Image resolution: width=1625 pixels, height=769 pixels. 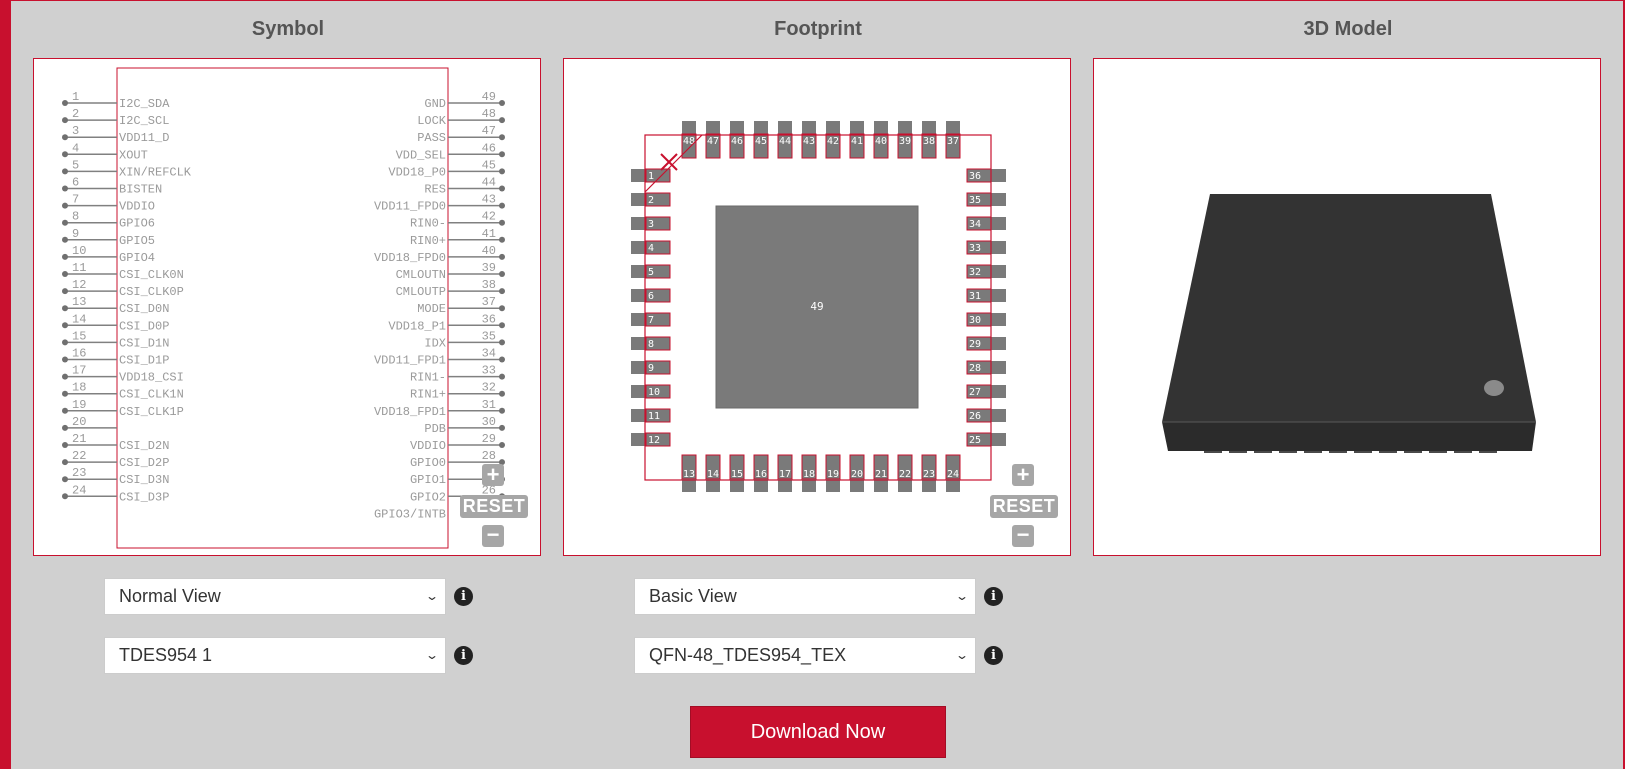 I want to click on pin-number: 7, so click(x=75, y=200).